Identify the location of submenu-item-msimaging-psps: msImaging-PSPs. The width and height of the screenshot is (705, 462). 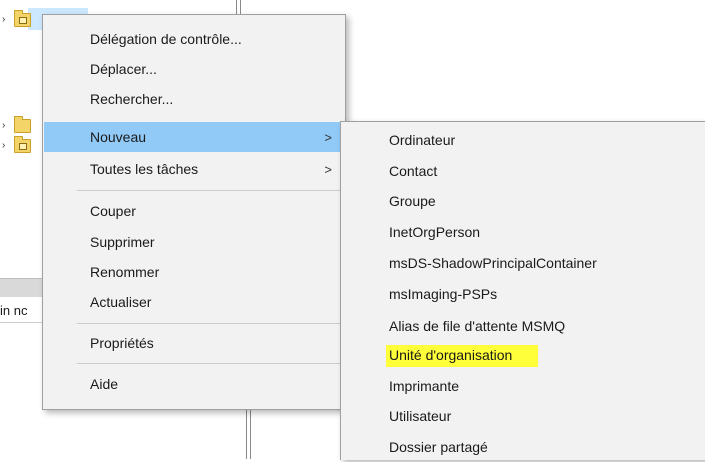
(523, 293).